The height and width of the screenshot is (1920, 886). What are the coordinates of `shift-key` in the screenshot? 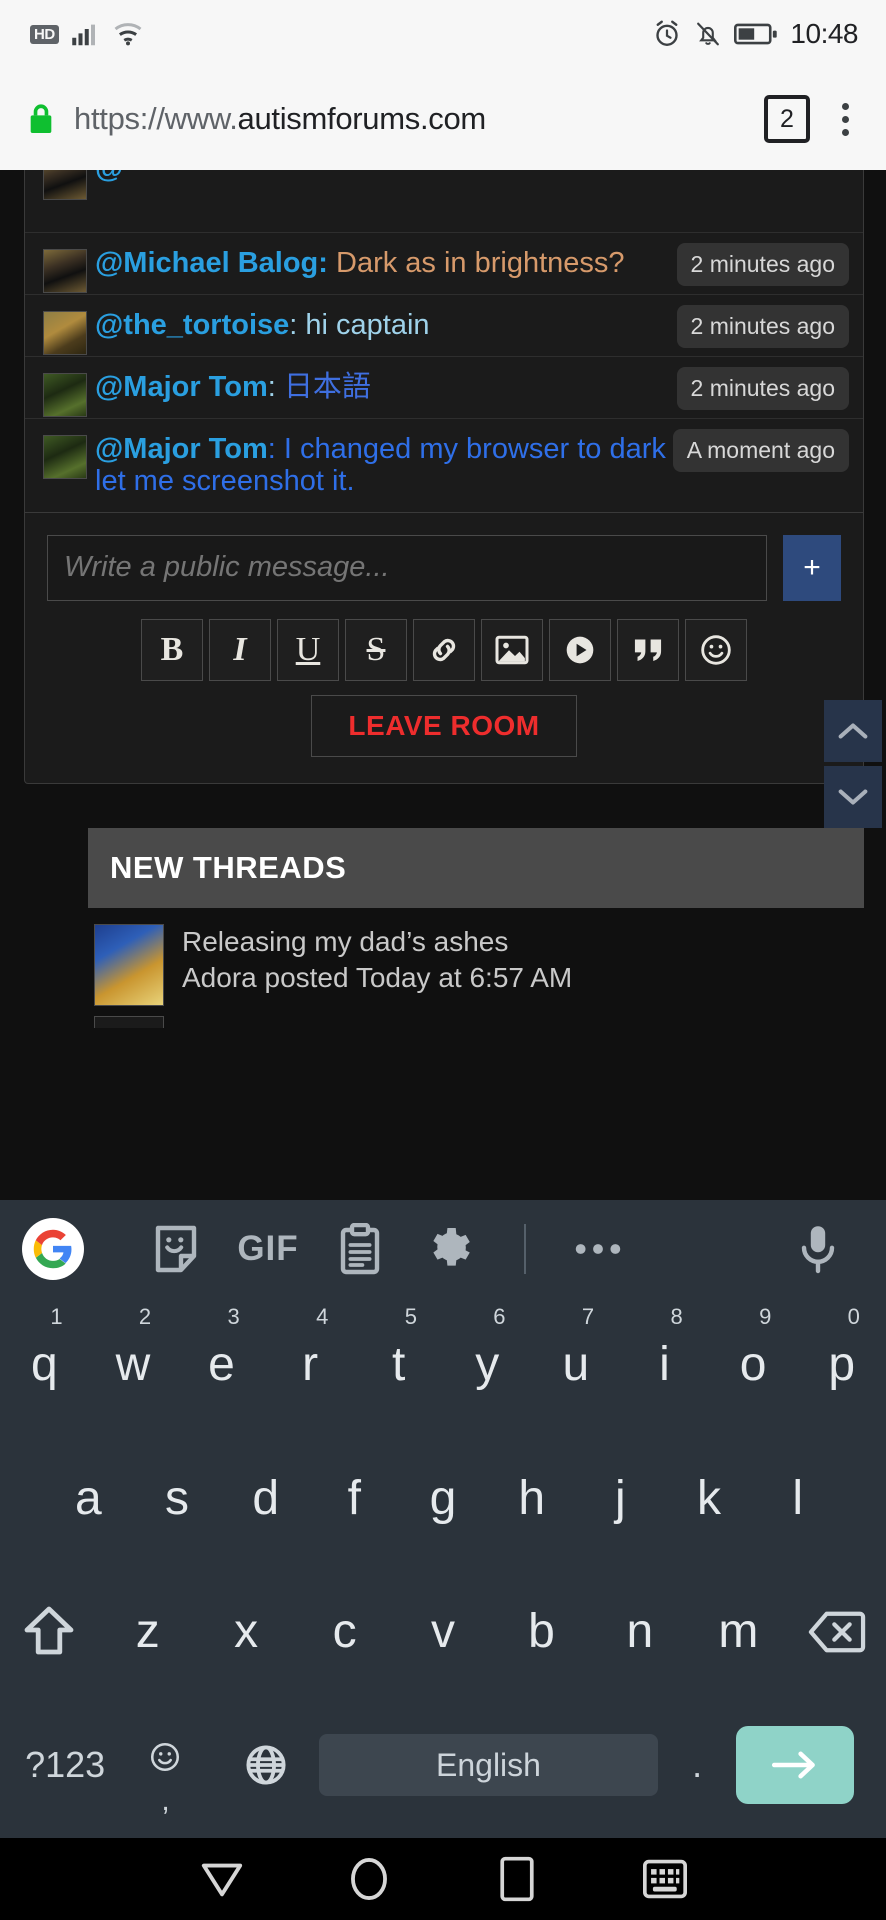 It's located at (49, 1632).